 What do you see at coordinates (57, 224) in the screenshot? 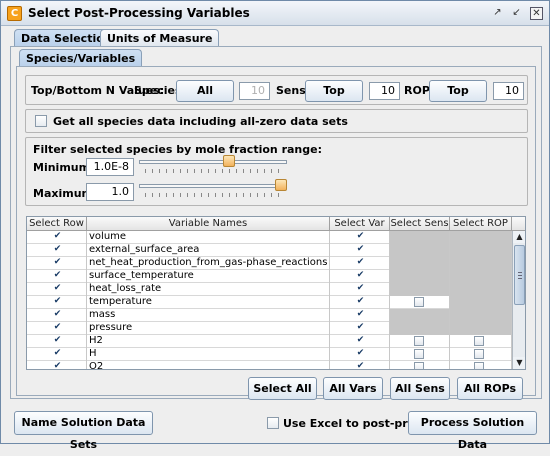
I see `header-select-row: Select Row` at bounding box center [57, 224].